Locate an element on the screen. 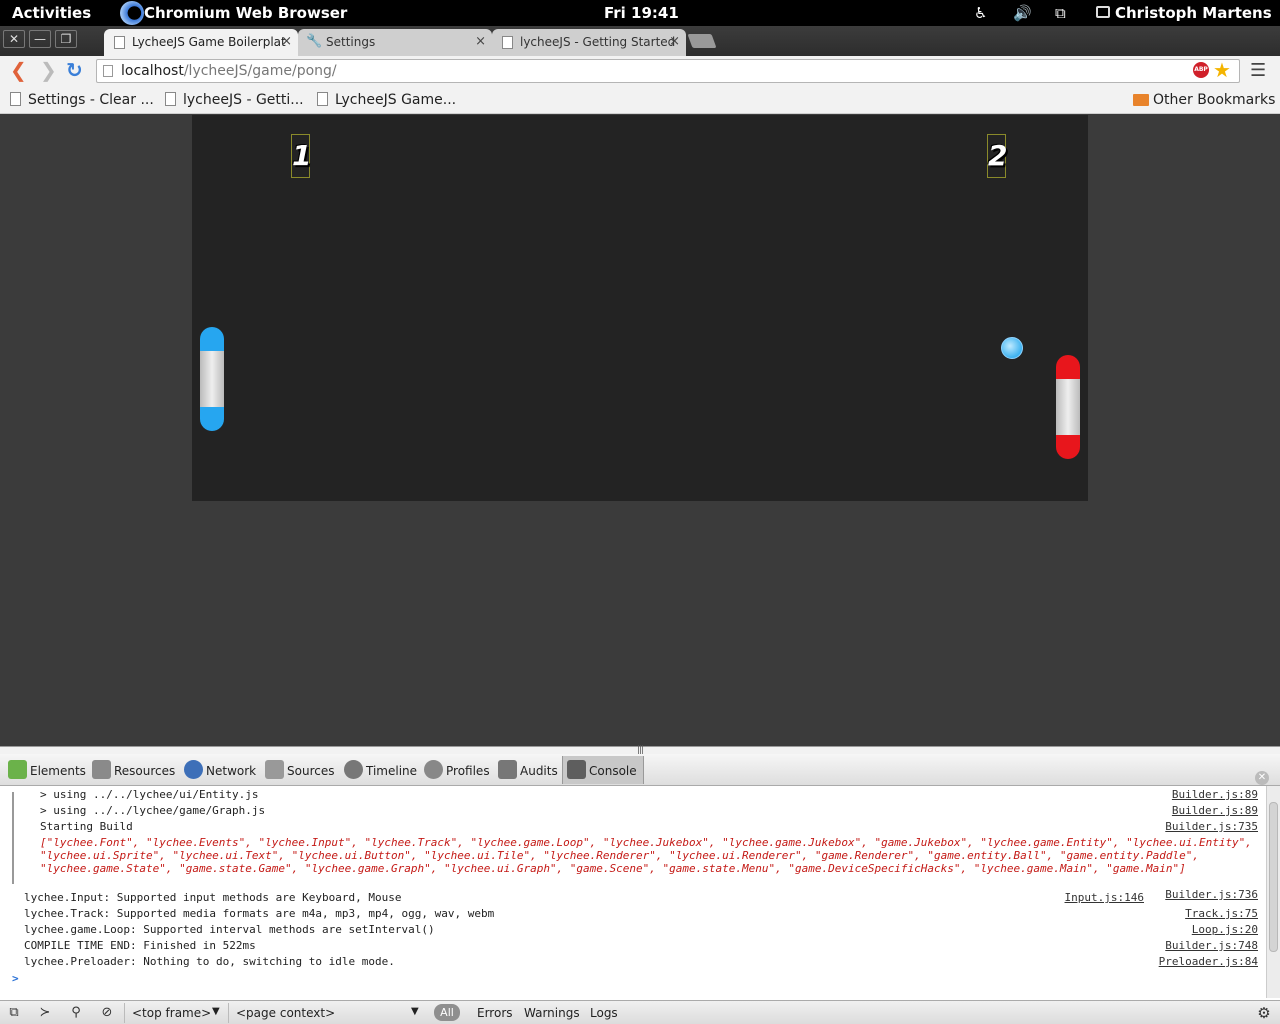  forward-arrow-icon: ❯ is located at coordinates (48, 70).